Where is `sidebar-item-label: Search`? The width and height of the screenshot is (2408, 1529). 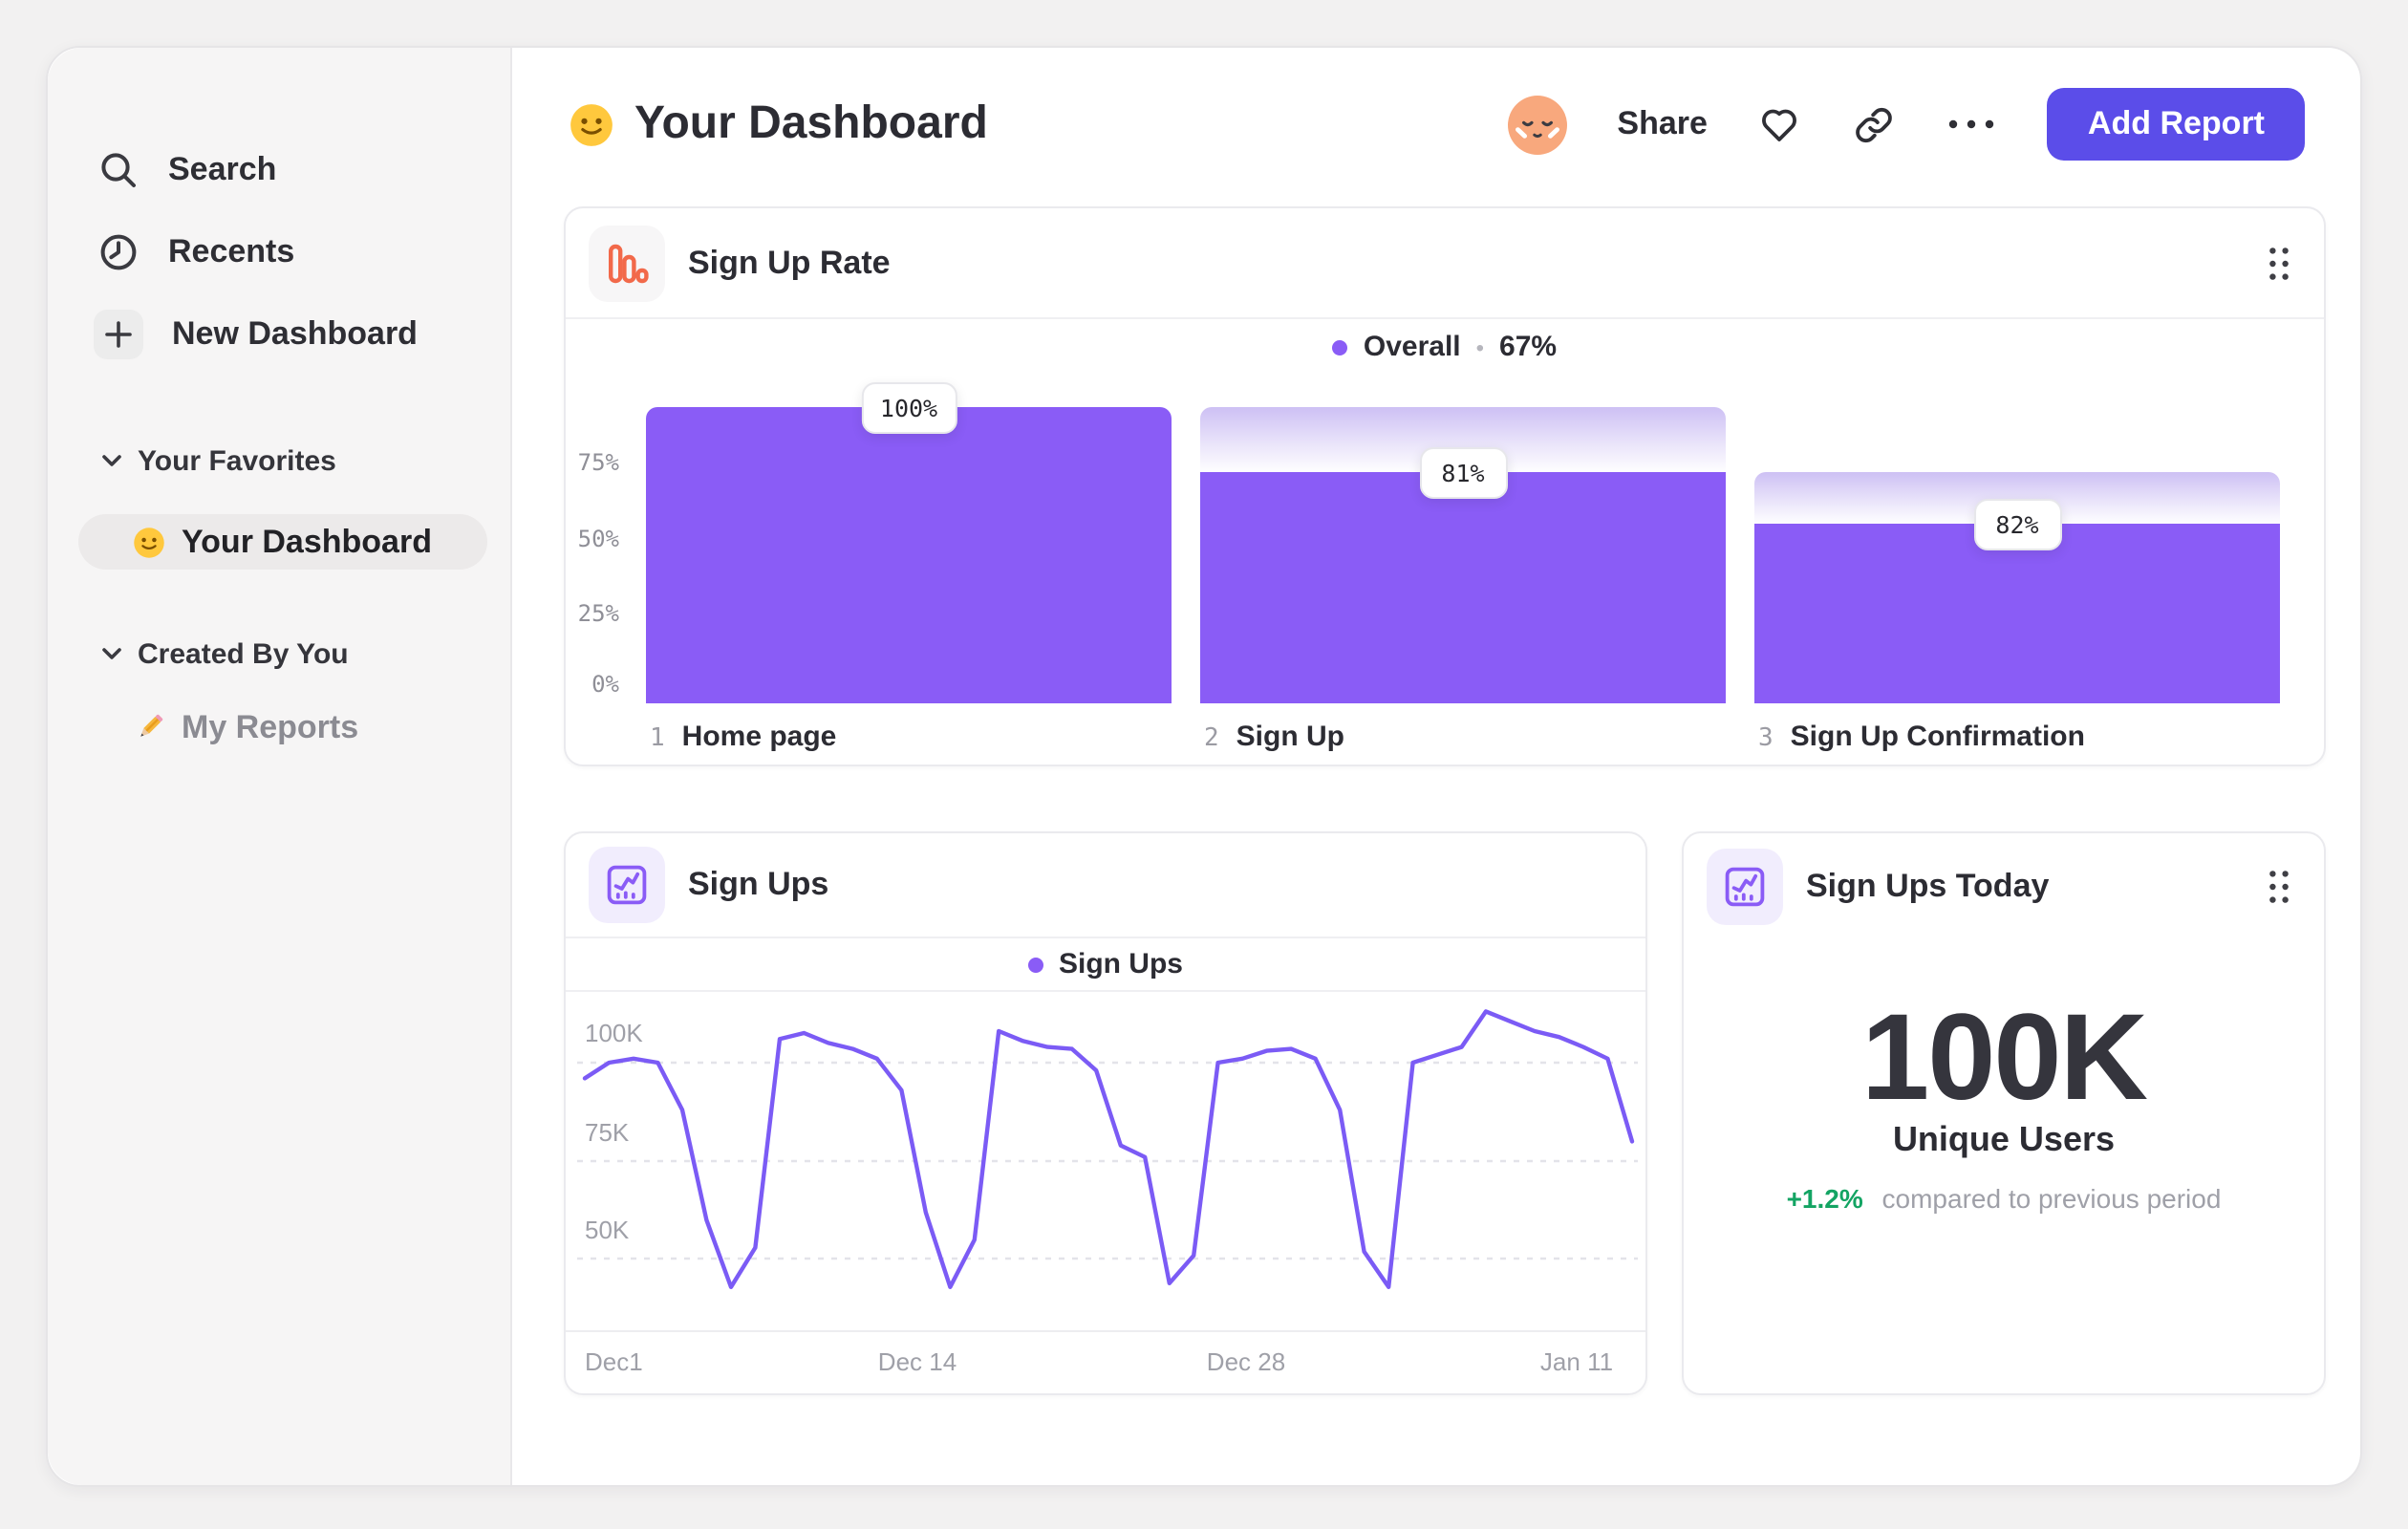
sidebar-item-label: Search is located at coordinates (223, 169).